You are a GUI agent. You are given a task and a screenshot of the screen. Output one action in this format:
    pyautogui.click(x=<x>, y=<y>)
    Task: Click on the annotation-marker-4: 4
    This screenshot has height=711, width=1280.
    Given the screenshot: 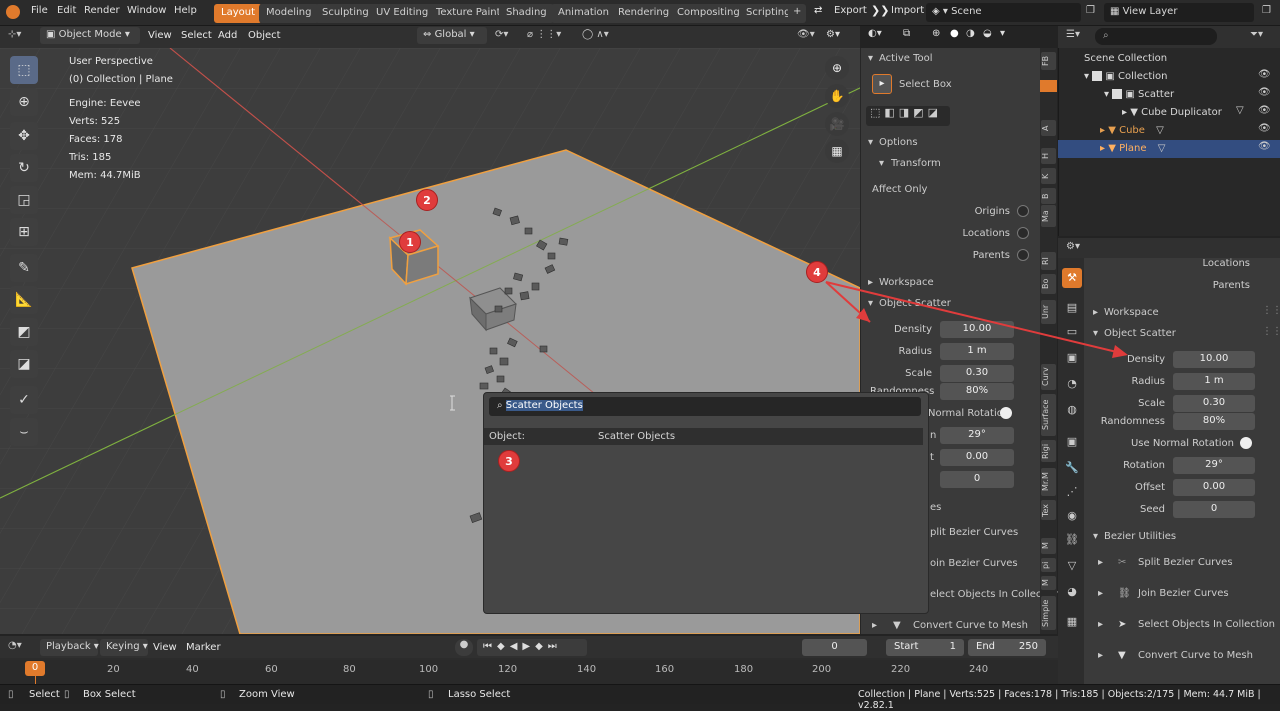 What is the action you would take?
    pyautogui.click(x=817, y=272)
    